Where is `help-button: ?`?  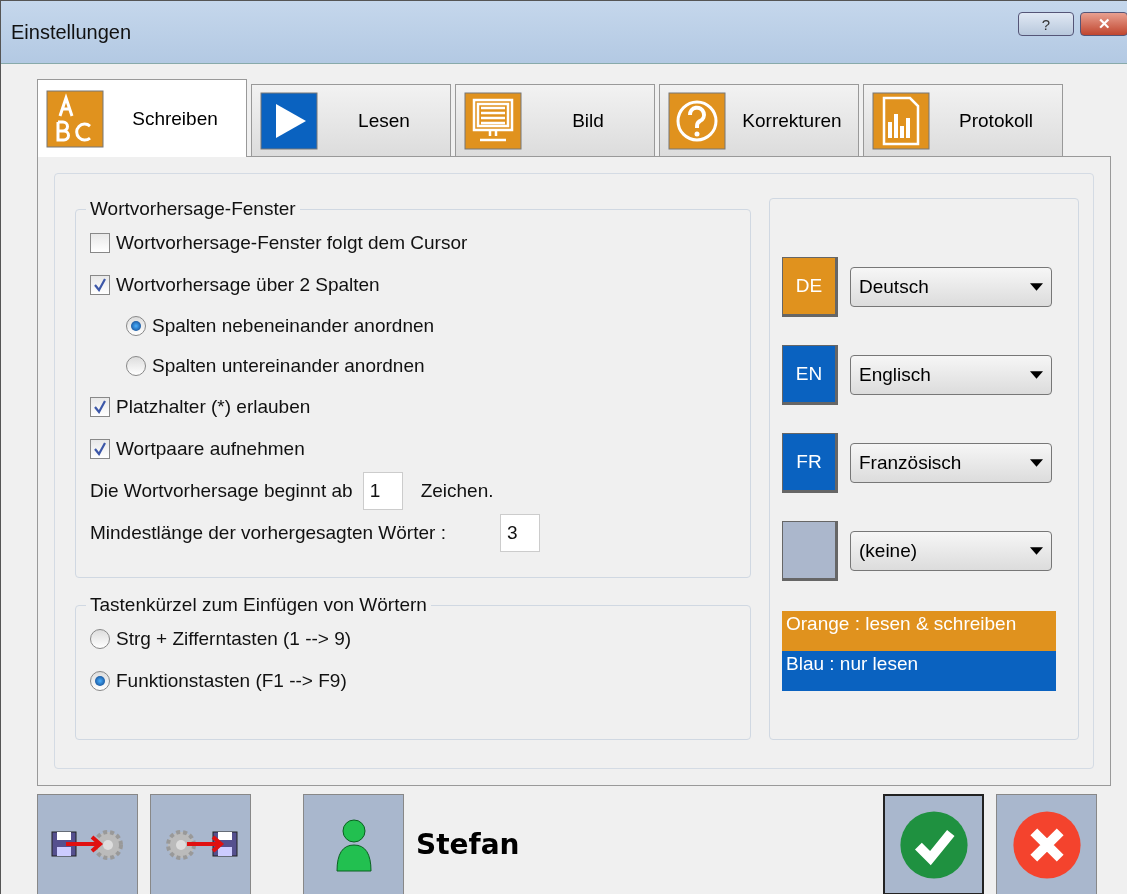 help-button: ? is located at coordinates (1046, 24).